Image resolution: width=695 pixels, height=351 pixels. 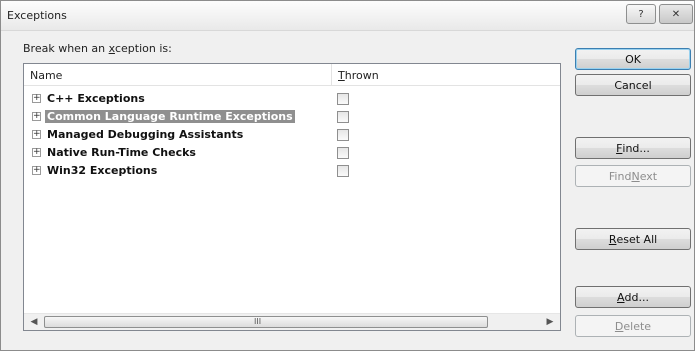 I want to click on column-header-name: Name, so click(x=46, y=75).